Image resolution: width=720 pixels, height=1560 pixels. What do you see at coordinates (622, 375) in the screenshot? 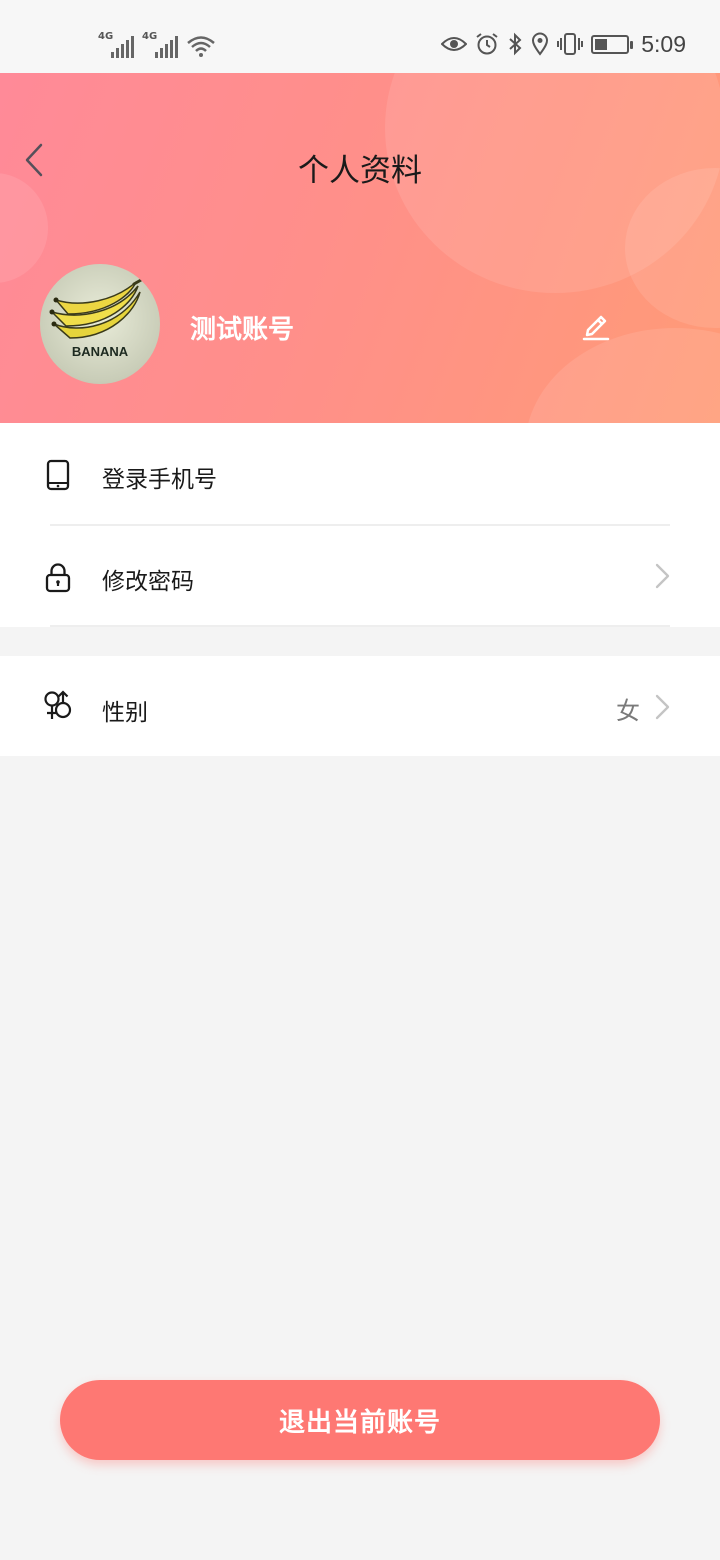
I see `header-bubble-decoration` at bounding box center [622, 375].